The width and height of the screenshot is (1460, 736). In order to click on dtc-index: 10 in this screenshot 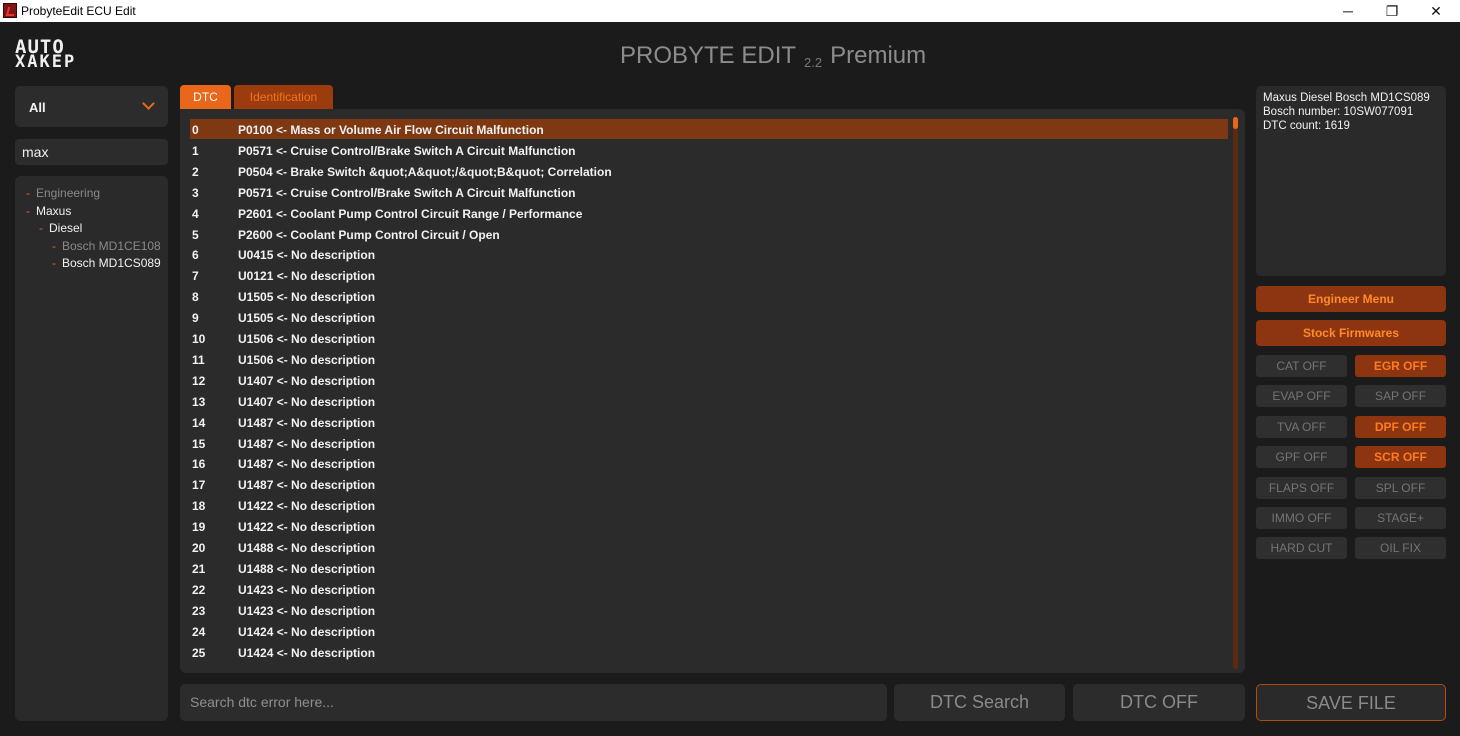, I will do `click(199, 339)`.